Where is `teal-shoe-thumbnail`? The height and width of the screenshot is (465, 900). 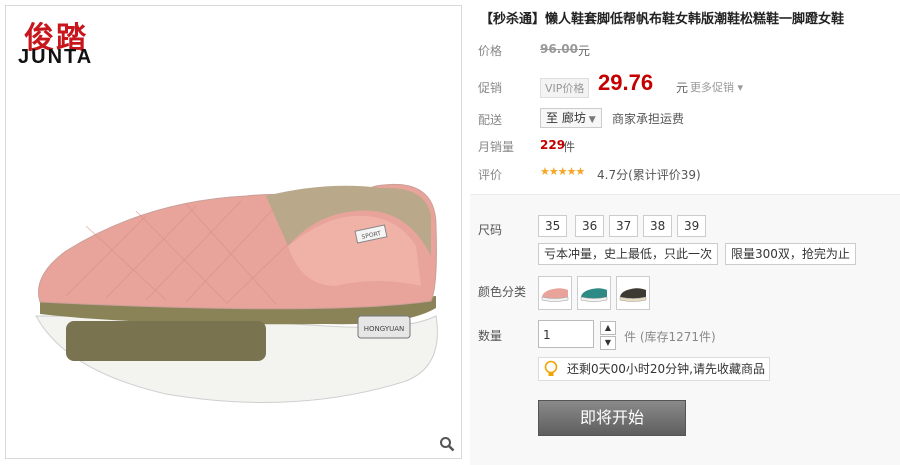
teal-shoe-thumbnail is located at coordinates (594, 295).